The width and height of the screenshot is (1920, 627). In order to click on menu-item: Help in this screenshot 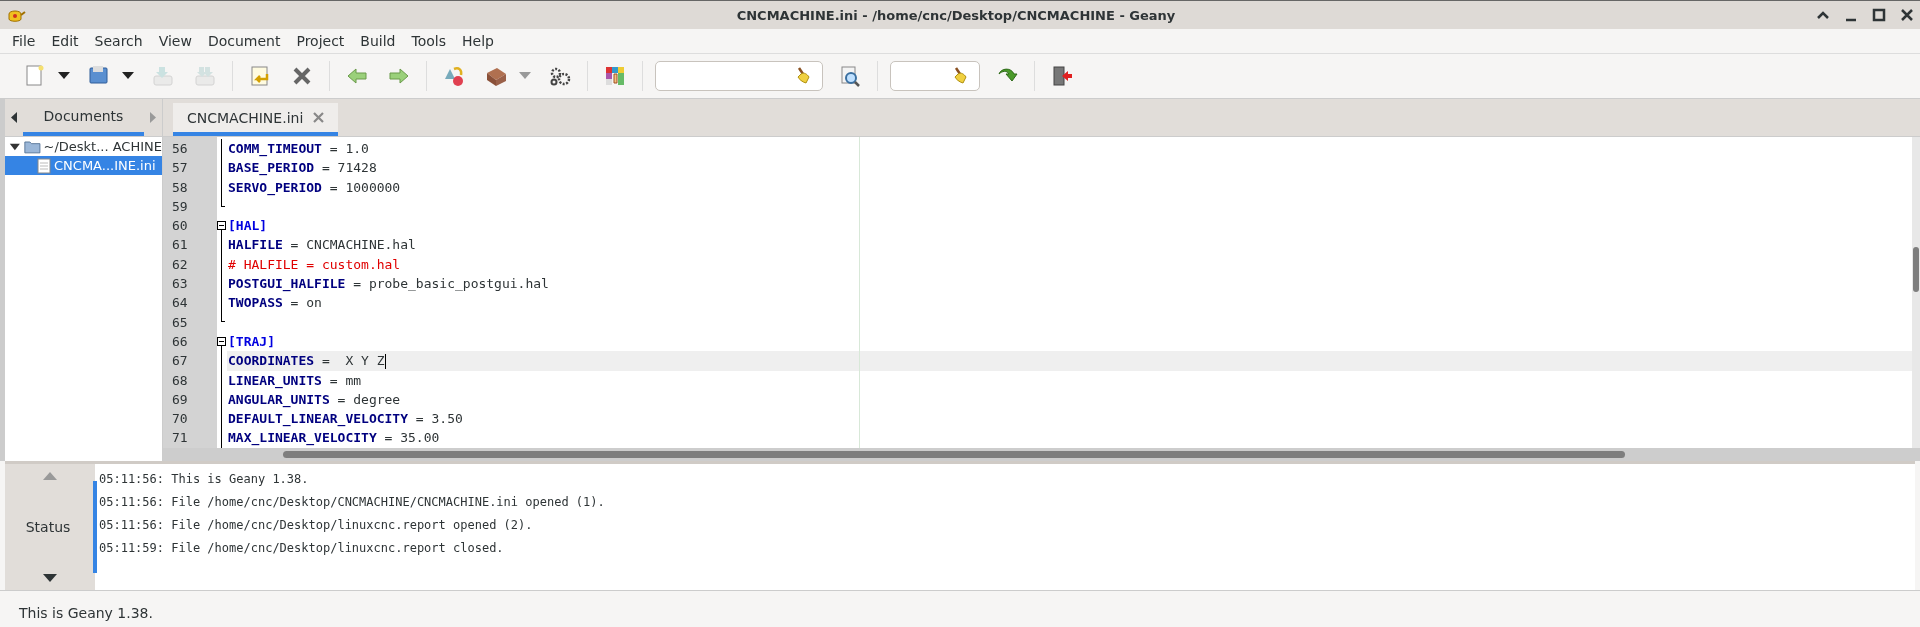, I will do `click(478, 41)`.